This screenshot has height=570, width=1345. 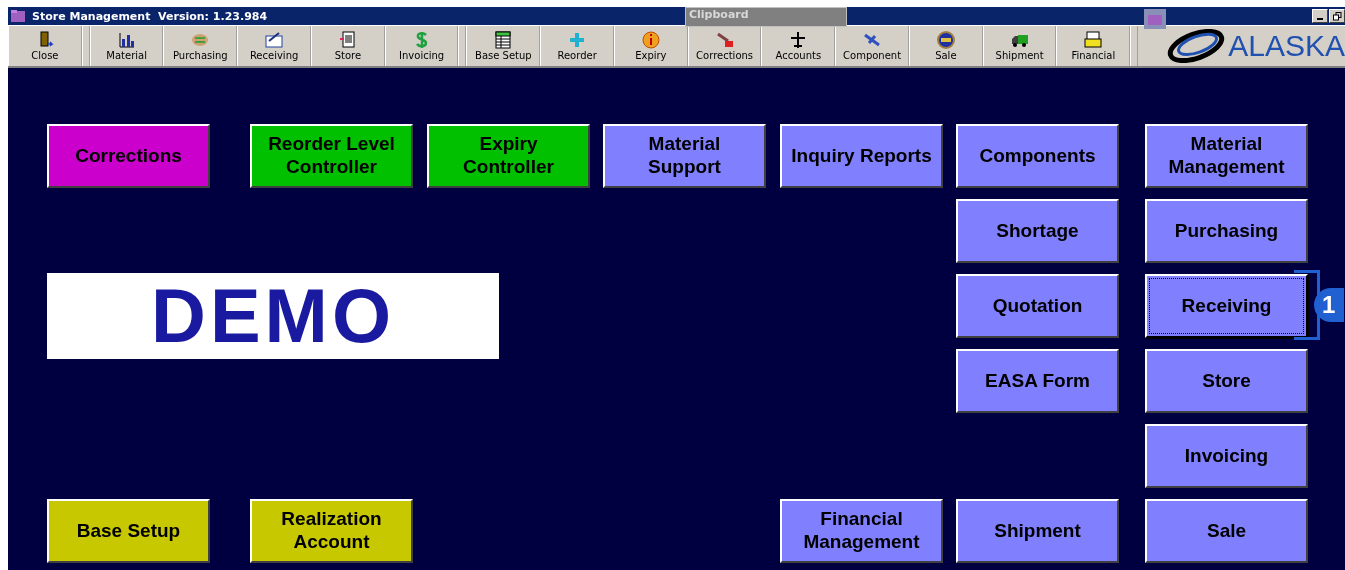 What do you see at coordinates (1037, 156) in the screenshot?
I see `menu-button: Components` at bounding box center [1037, 156].